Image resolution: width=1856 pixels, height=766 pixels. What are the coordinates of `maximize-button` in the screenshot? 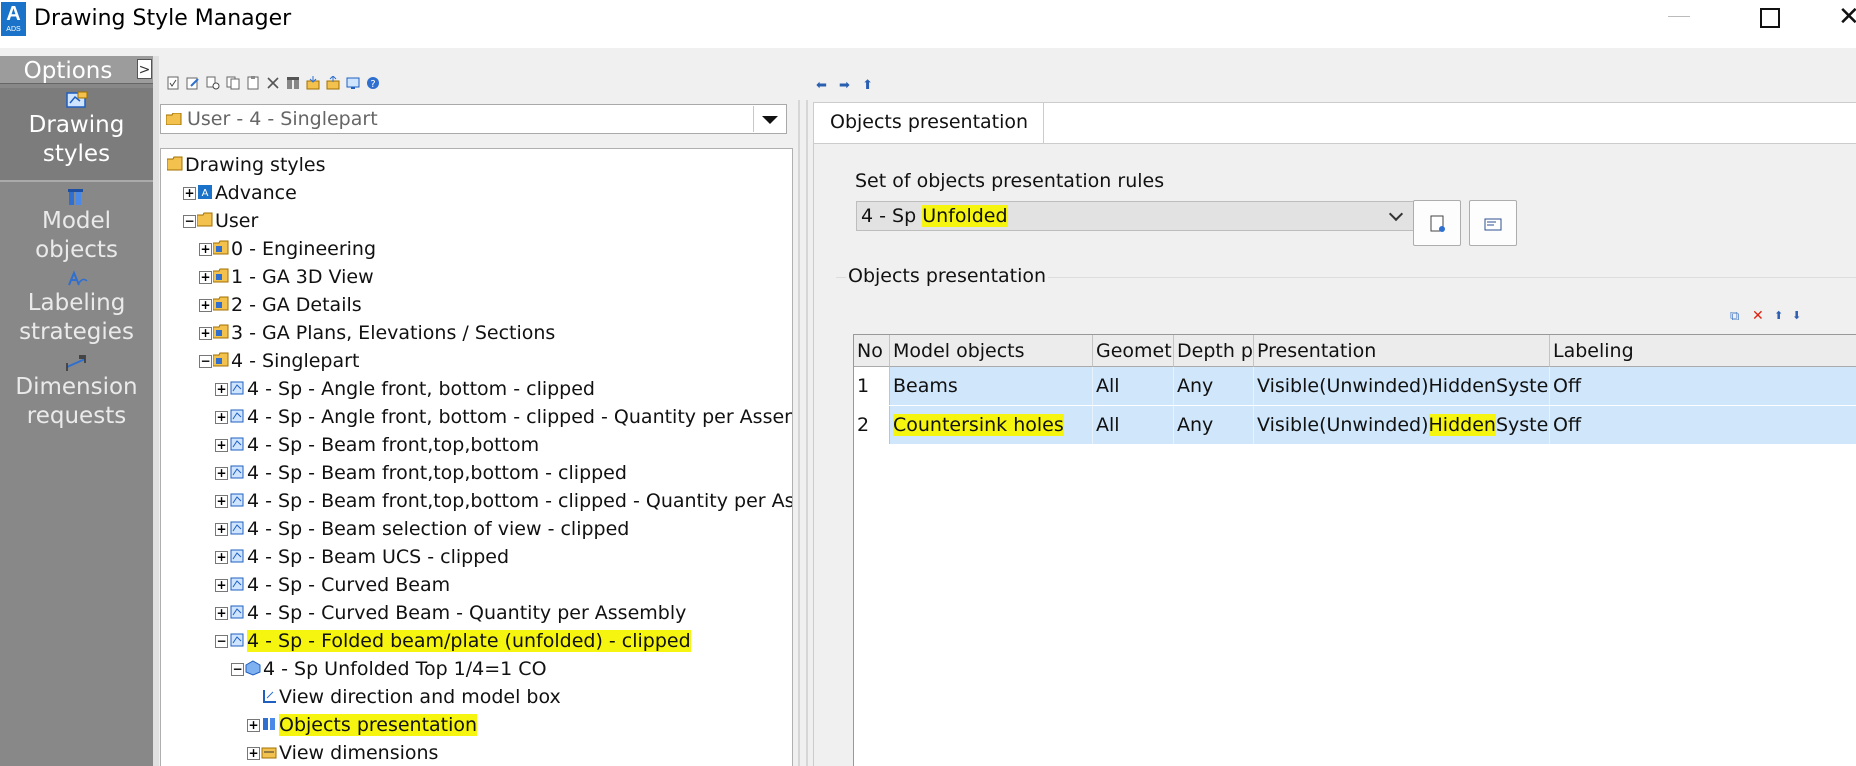 It's located at (1770, 18).